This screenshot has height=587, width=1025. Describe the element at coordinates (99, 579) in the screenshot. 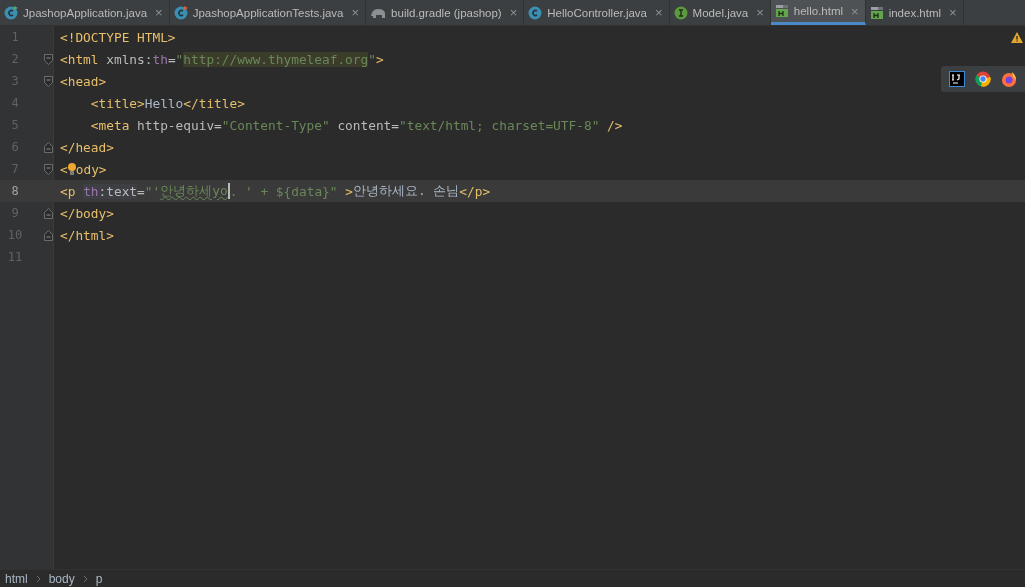

I see `breadcrumb: p` at that location.